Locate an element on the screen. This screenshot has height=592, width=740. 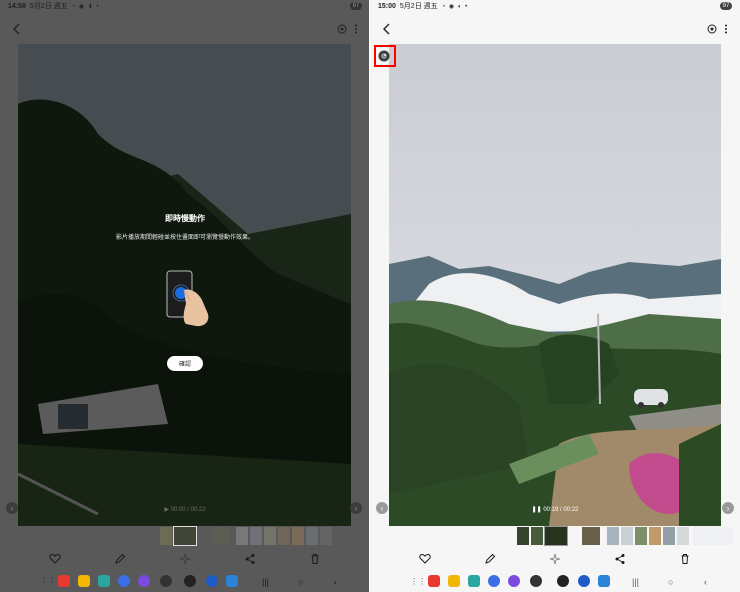
highlight-box is located at coordinates (385, 56).